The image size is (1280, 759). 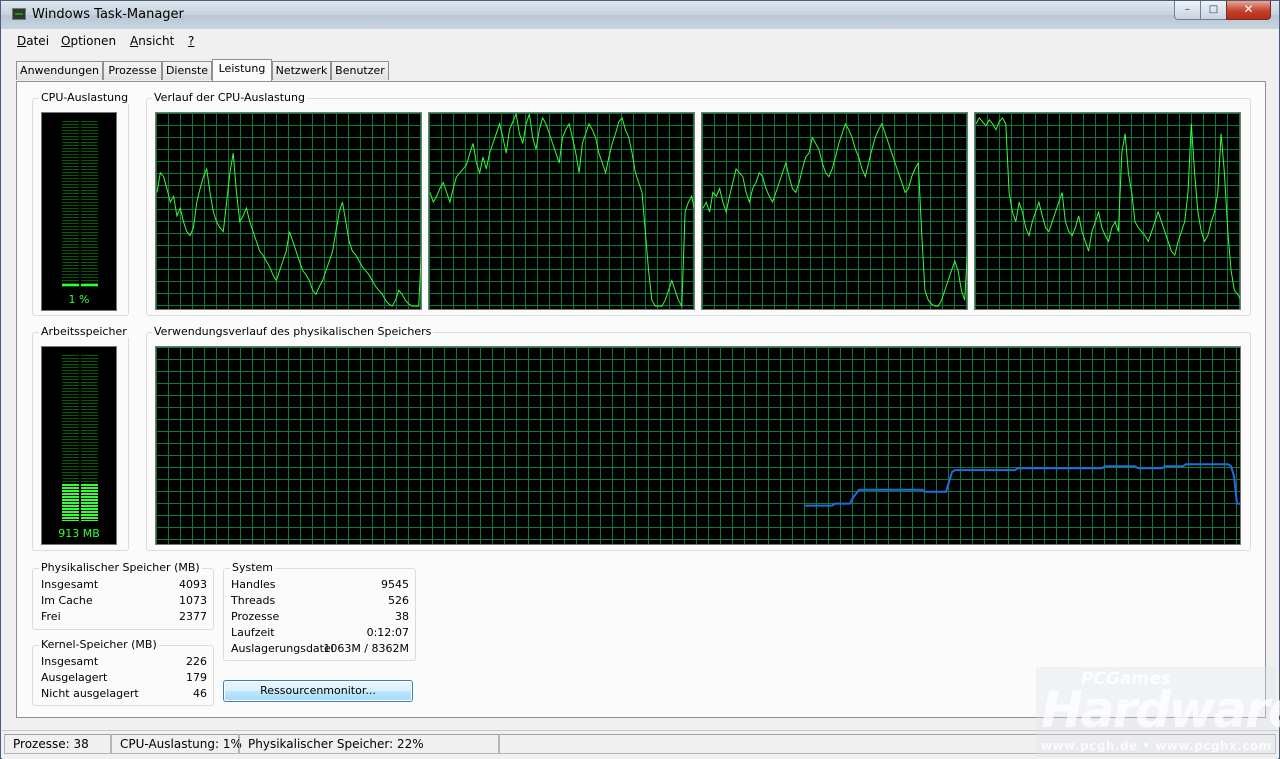 What do you see at coordinates (51, 616) in the screenshot?
I see `stat-key: Frei` at bounding box center [51, 616].